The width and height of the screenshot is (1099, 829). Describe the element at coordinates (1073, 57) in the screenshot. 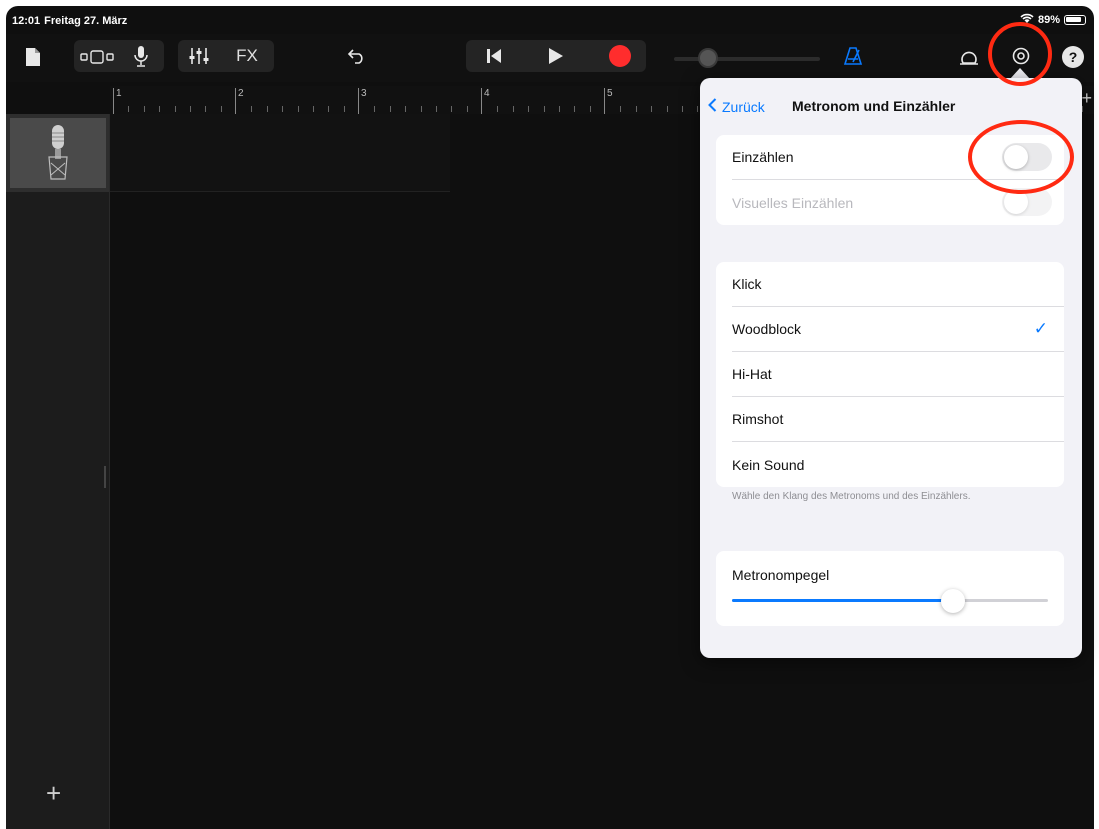

I see `help-button: ?` at that location.